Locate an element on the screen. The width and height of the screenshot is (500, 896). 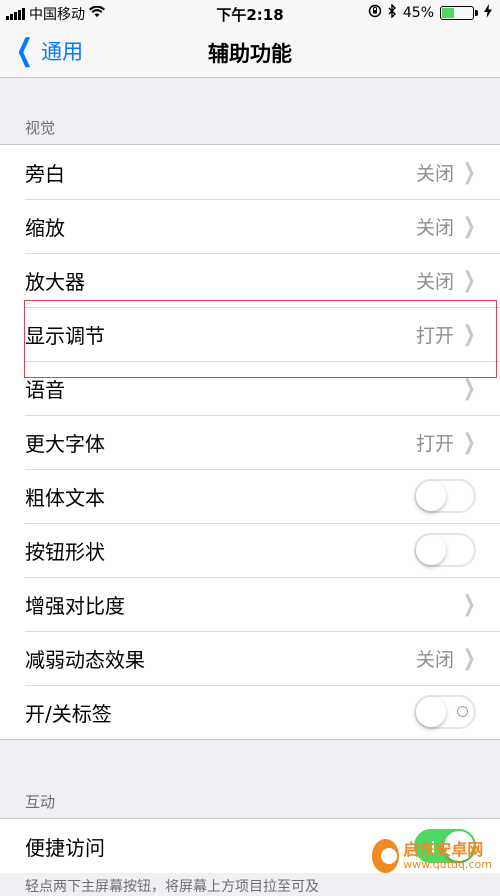
watermark-name: 启东安卓网 is located at coordinates (443, 850).